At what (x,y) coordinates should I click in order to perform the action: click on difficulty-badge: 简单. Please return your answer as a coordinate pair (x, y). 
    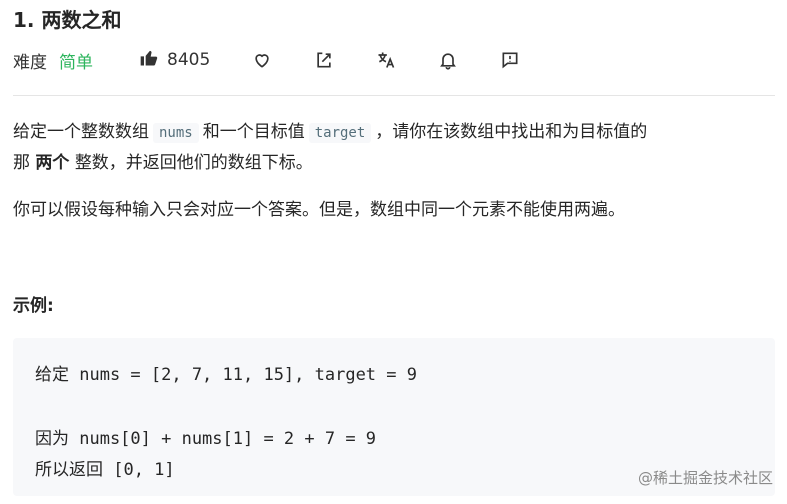
    Looking at the image, I should click on (76, 62).